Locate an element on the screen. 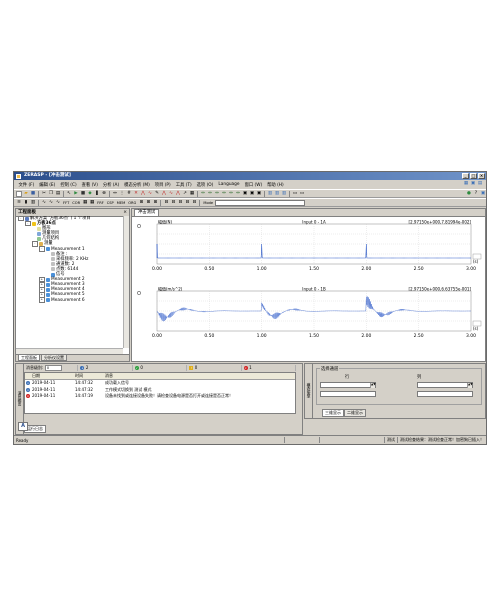  col-spinbox: ▲▼ is located at coordinates (445, 385).